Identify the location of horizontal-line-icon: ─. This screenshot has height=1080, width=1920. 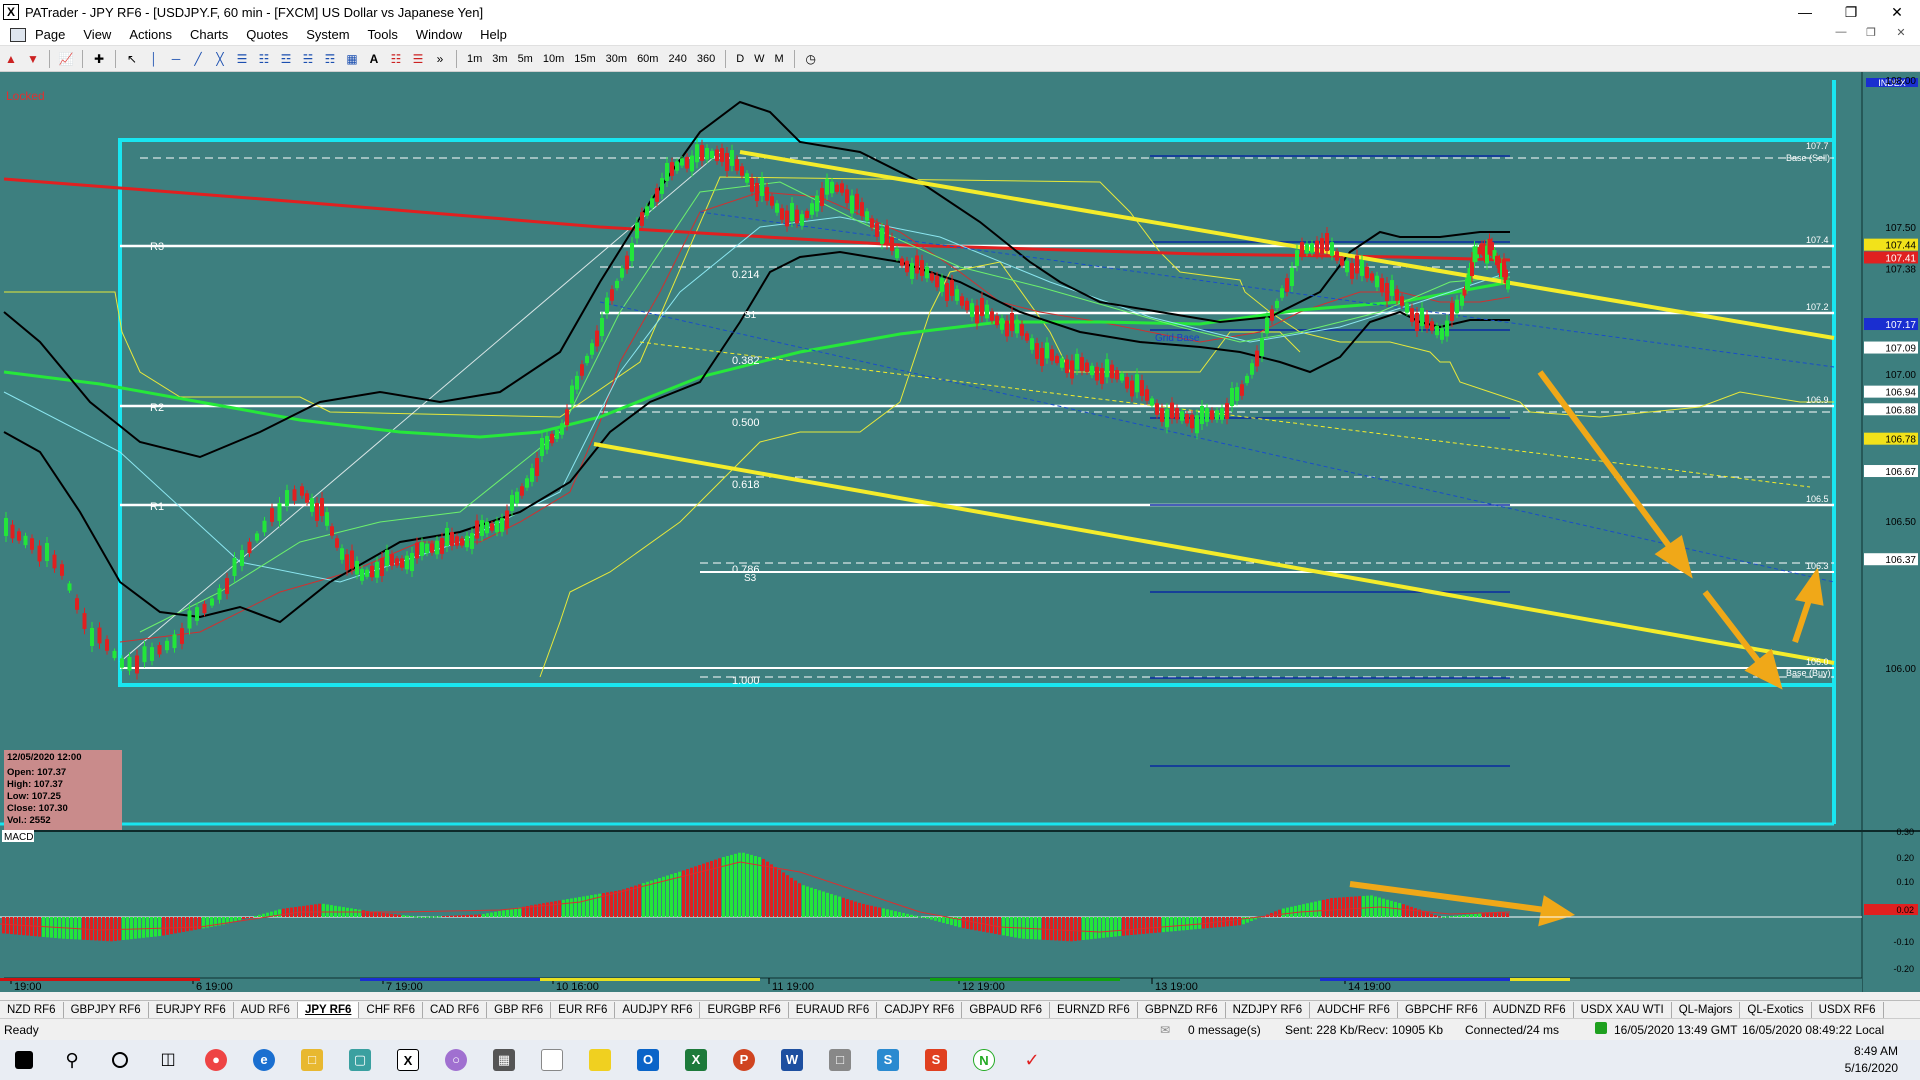
(176, 59).